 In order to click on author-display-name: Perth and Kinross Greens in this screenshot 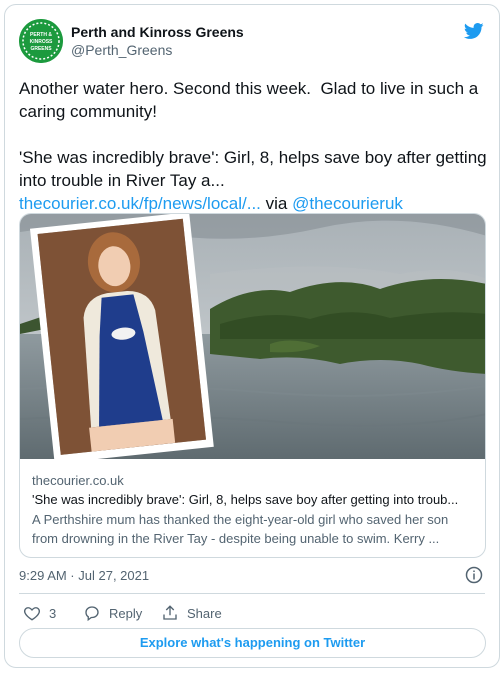, I will do `click(157, 32)`.